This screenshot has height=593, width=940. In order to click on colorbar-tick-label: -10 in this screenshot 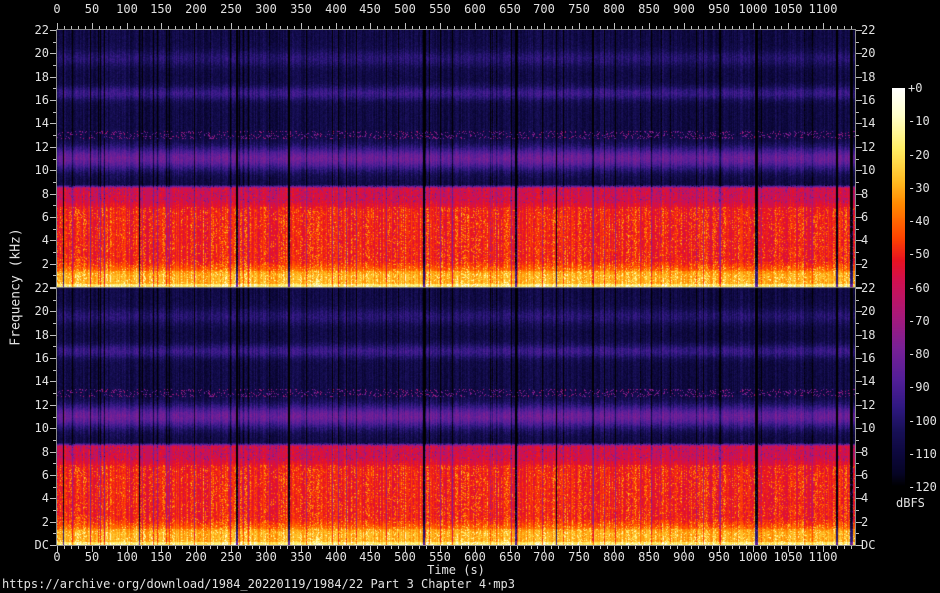, I will do `click(919, 121)`.